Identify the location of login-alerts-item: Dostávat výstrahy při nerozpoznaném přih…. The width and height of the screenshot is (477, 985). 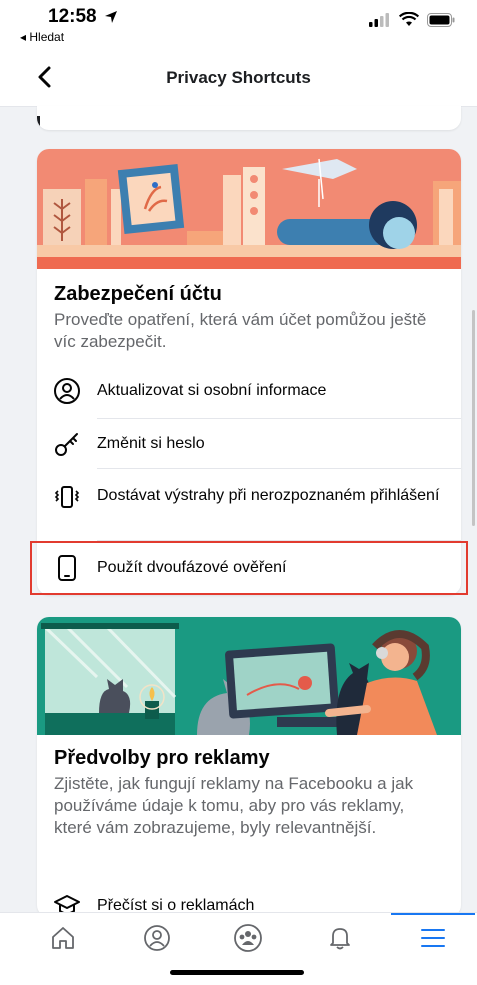
(249, 505).